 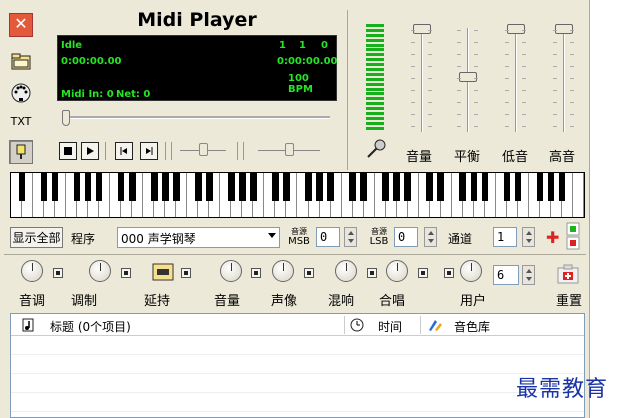 I want to click on user-toggle, so click(x=449, y=273).